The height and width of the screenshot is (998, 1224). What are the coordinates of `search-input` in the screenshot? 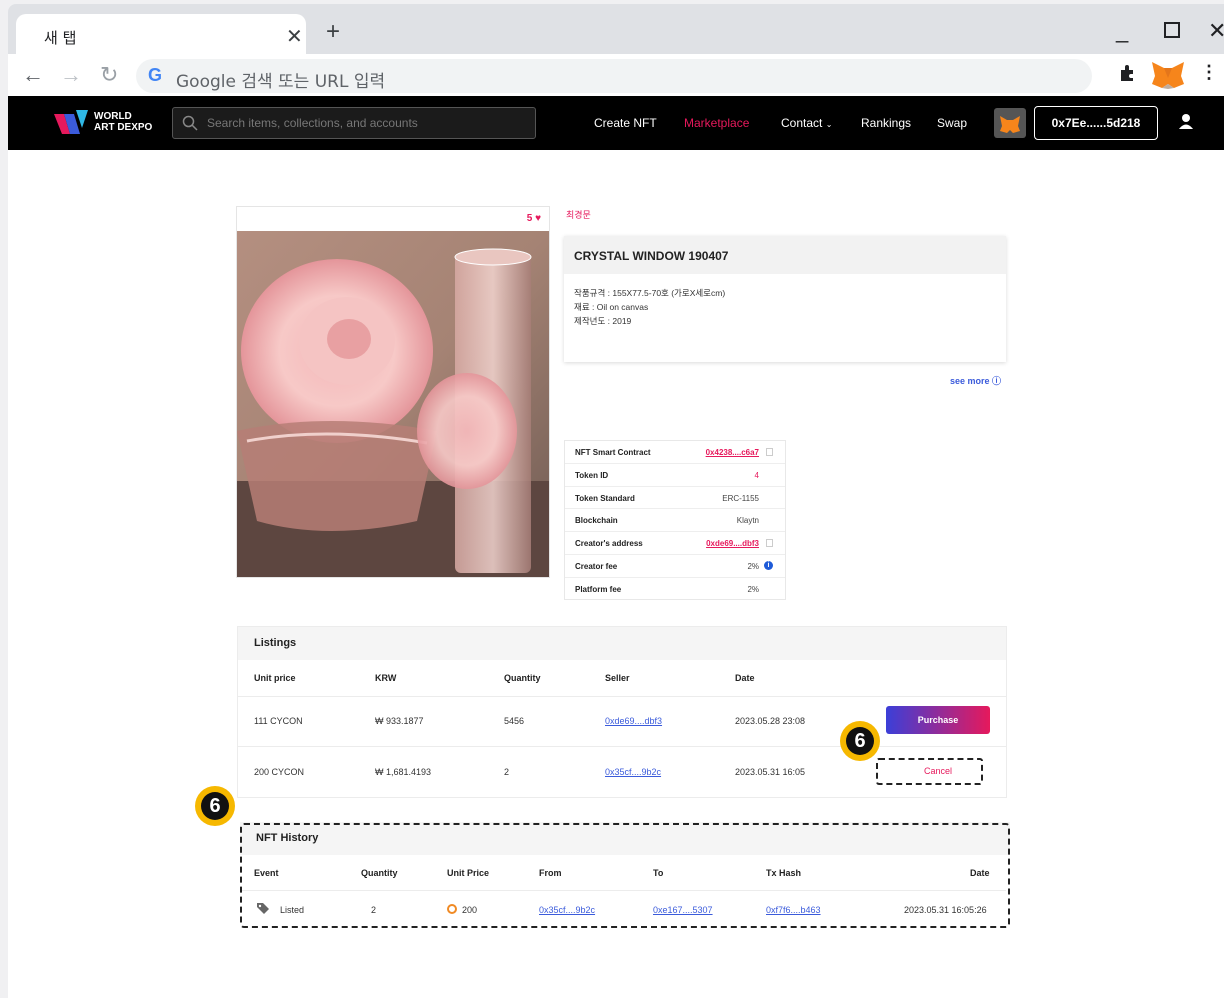 It's located at (365, 123).